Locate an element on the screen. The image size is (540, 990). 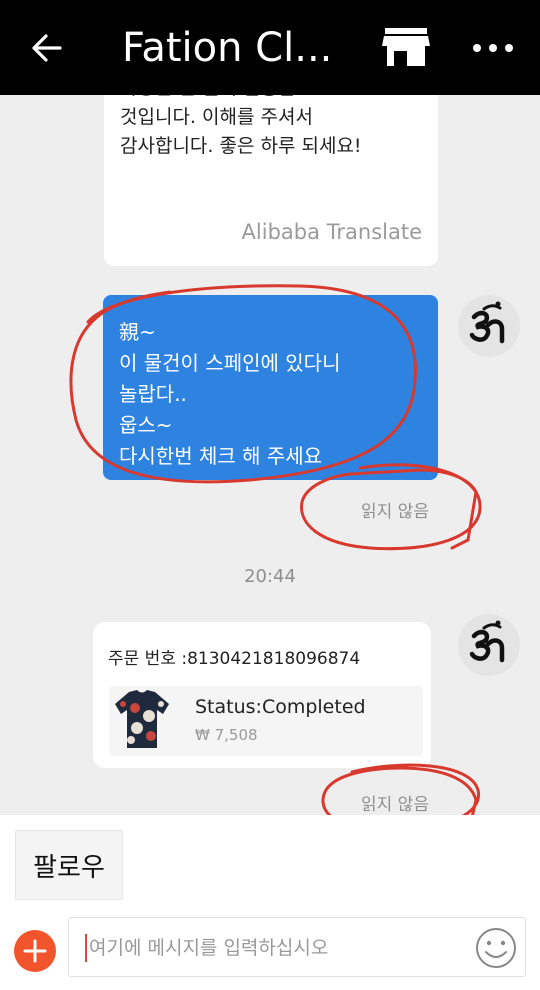
smiley-icon is located at coordinates (496, 948).